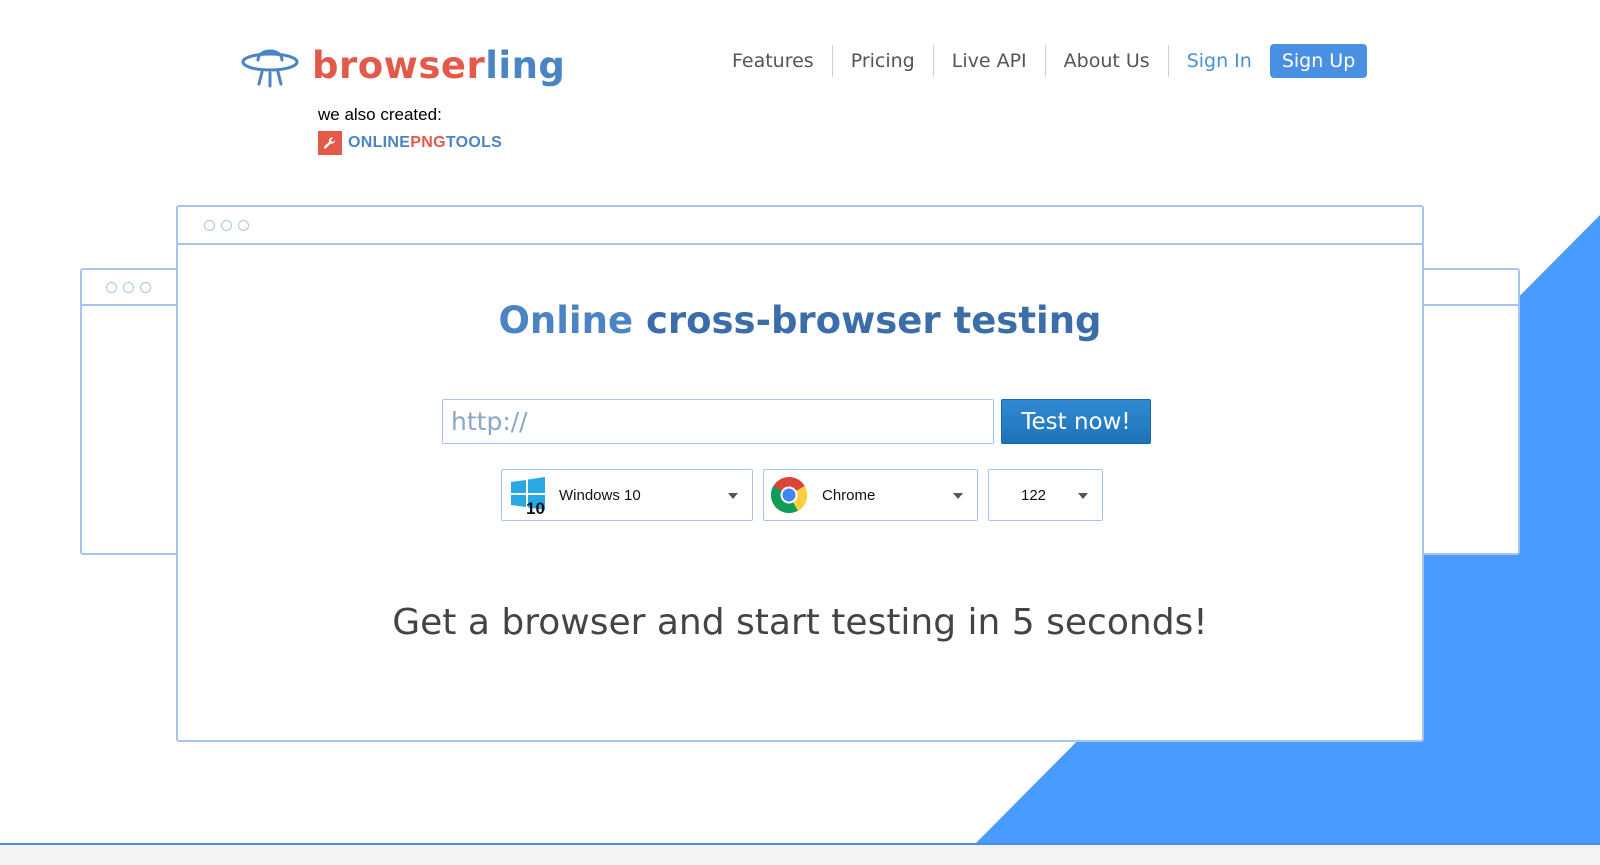 The width and height of the screenshot is (1600, 865). What do you see at coordinates (135, 411) in the screenshot?
I see `decorative-window-left` at bounding box center [135, 411].